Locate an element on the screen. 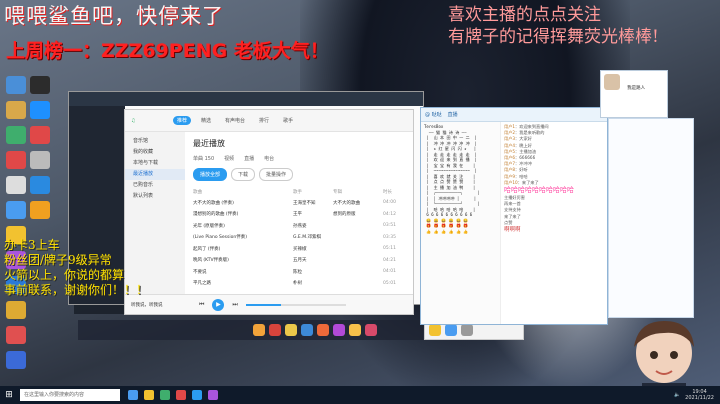 The height and width of the screenshot is (404, 720). chat-tab: @ 哒哒 is located at coordinates (433, 114).